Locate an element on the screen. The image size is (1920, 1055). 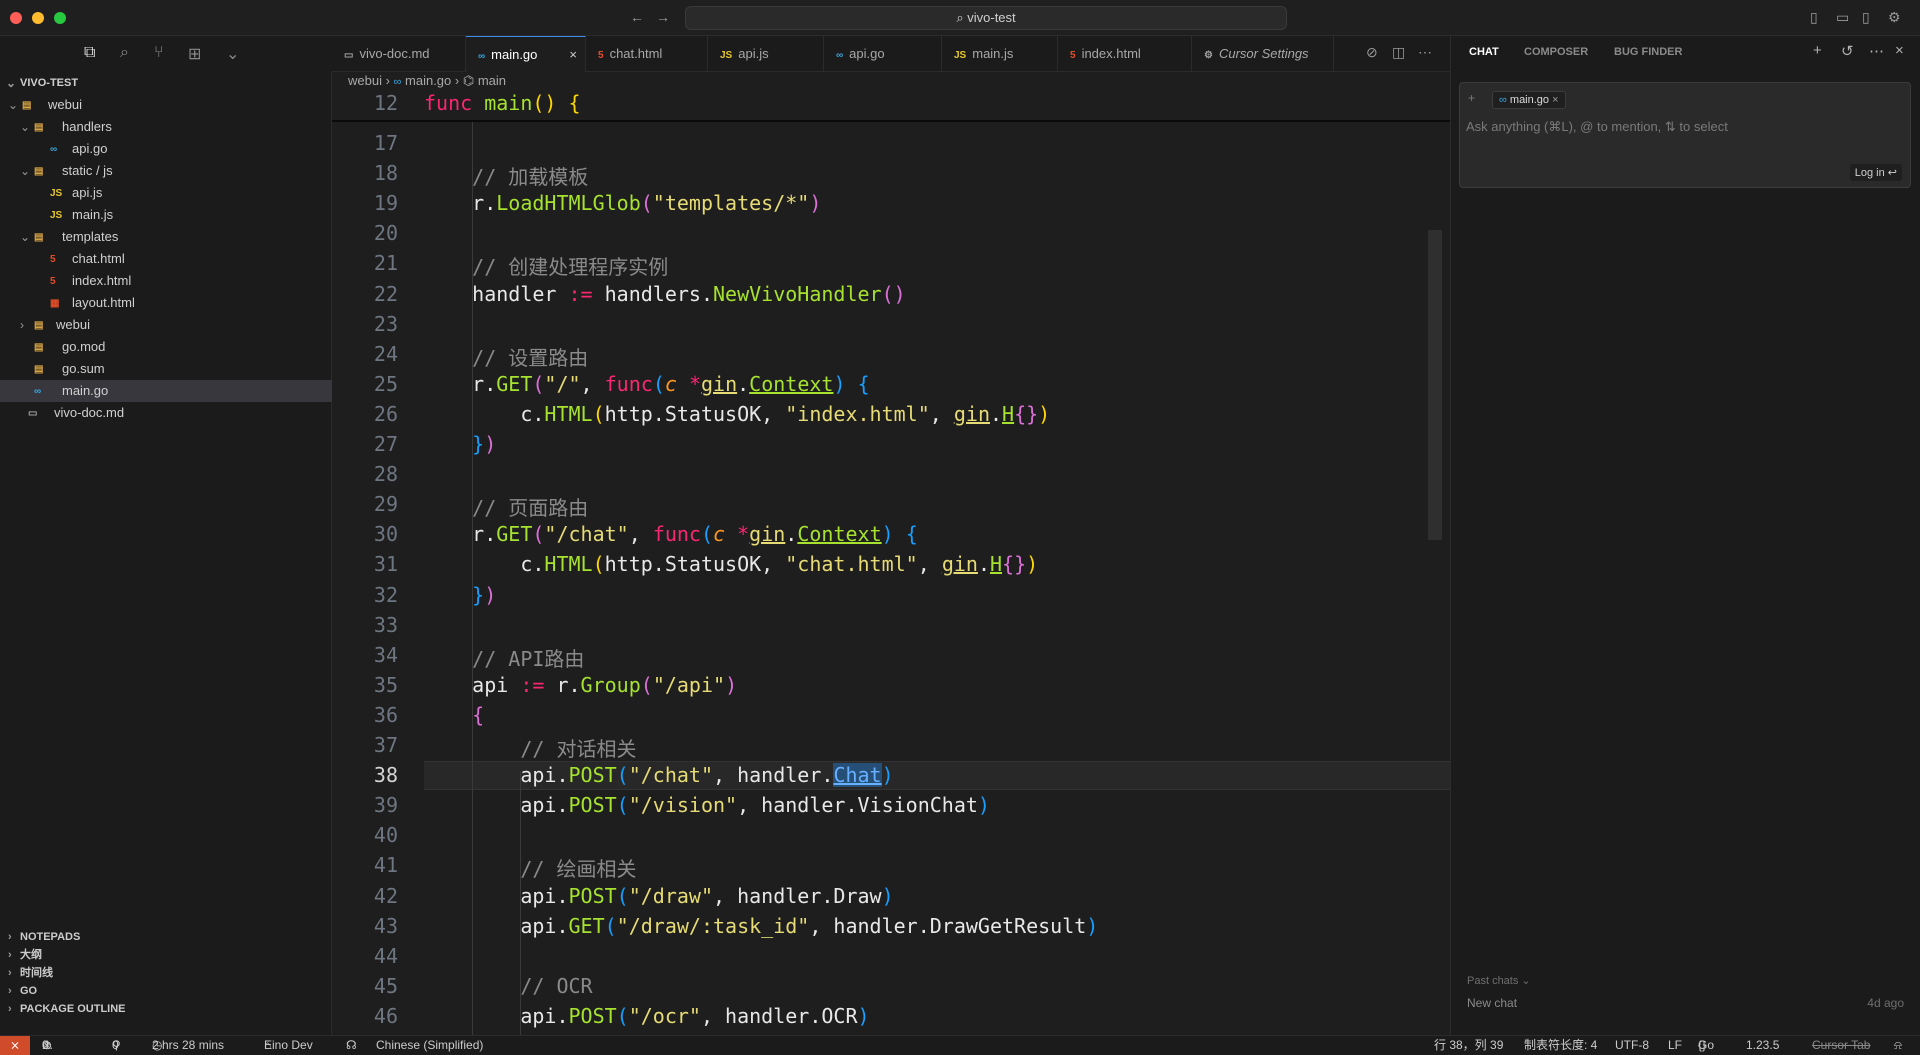
eol: LF is located at coordinates (1675, 1045).